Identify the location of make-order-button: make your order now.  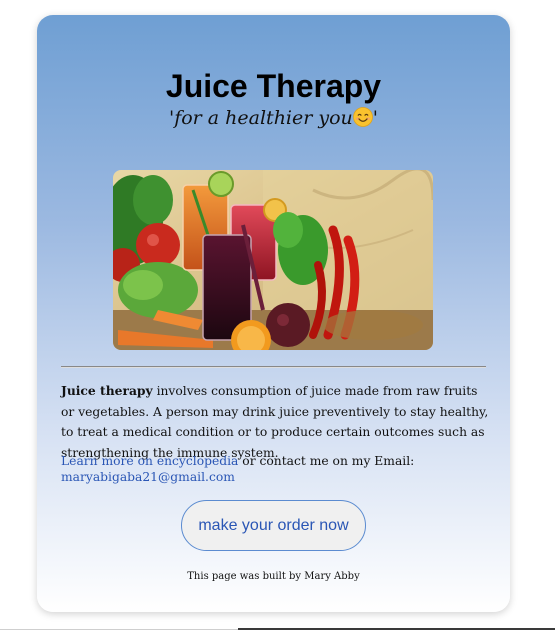
(273, 525).